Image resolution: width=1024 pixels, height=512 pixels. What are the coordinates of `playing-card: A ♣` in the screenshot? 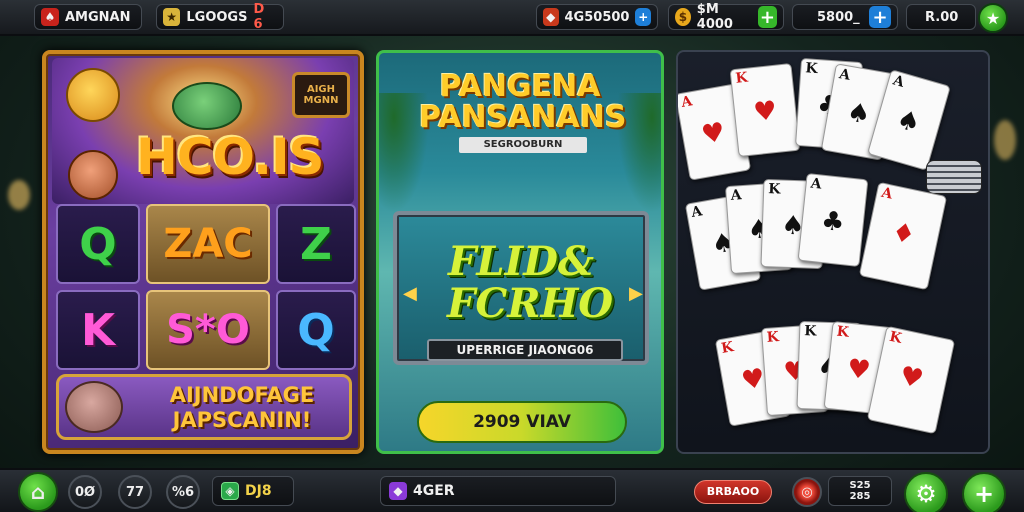 It's located at (833, 220).